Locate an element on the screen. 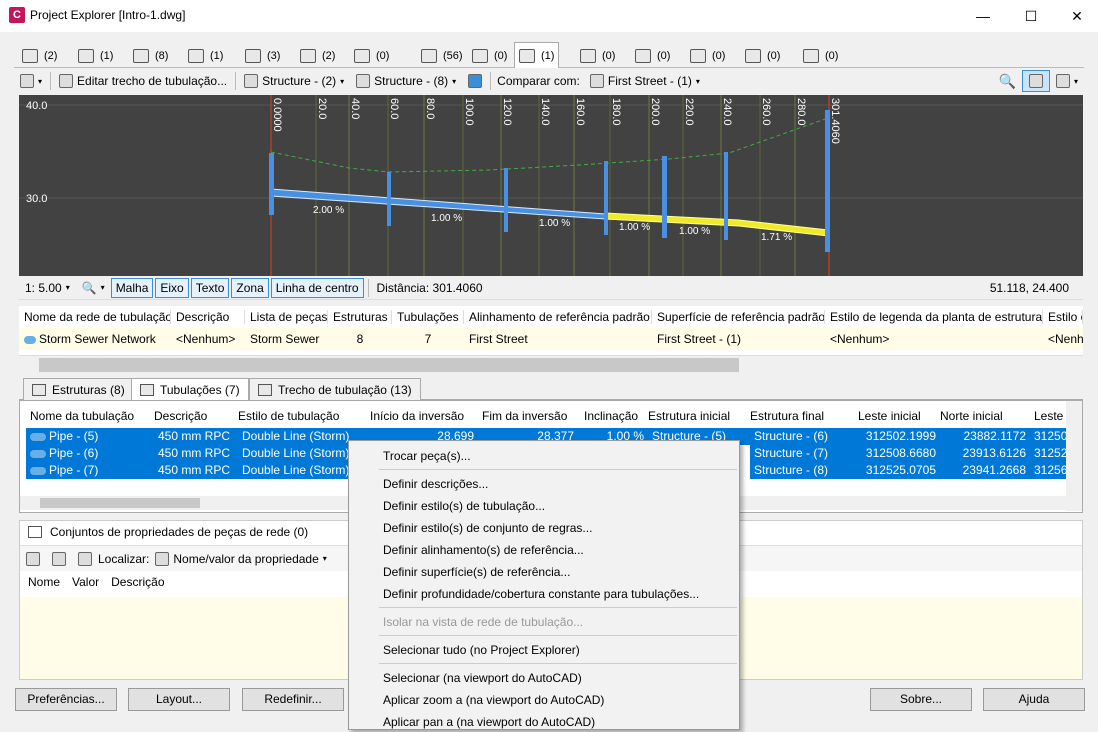  column-header: Início da inversão is located at coordinates (417, 416).